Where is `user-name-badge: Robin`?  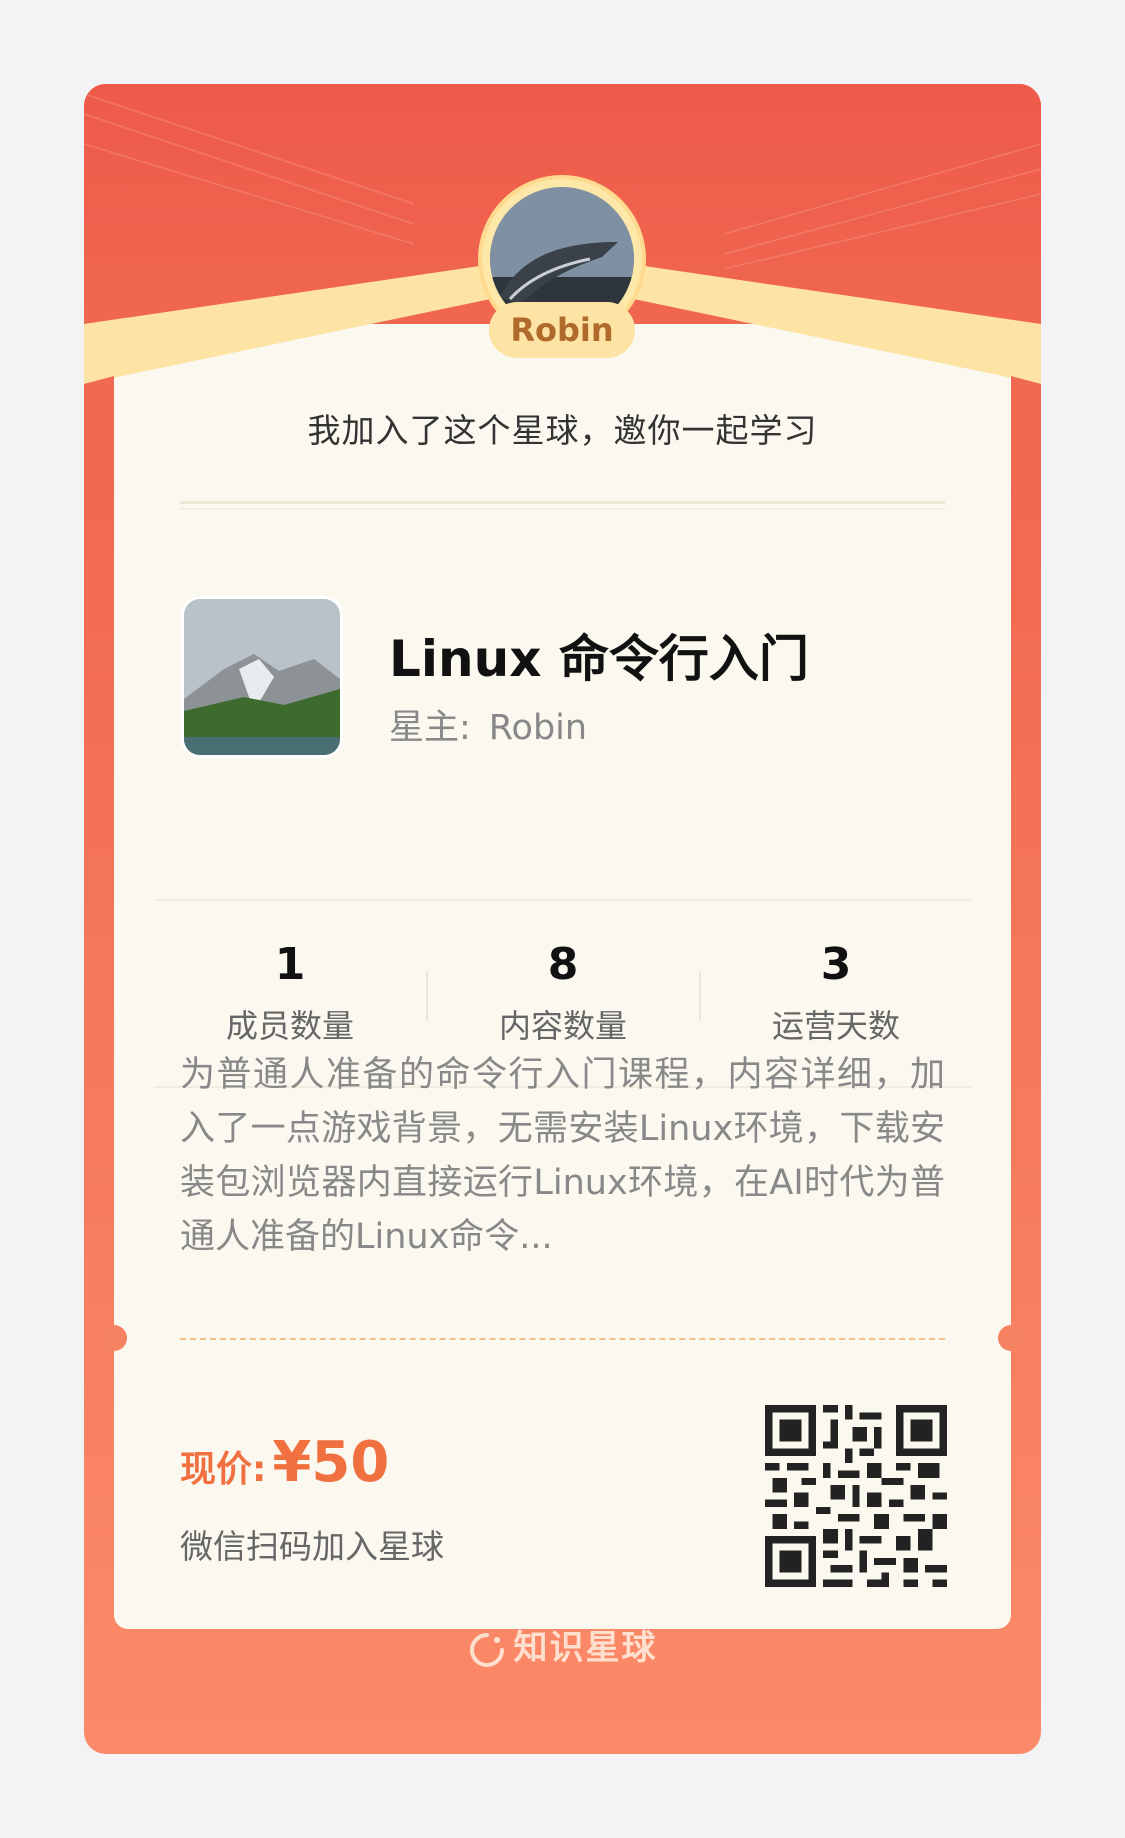
user-name-badge: Robin is located at coordinates (562, 330).